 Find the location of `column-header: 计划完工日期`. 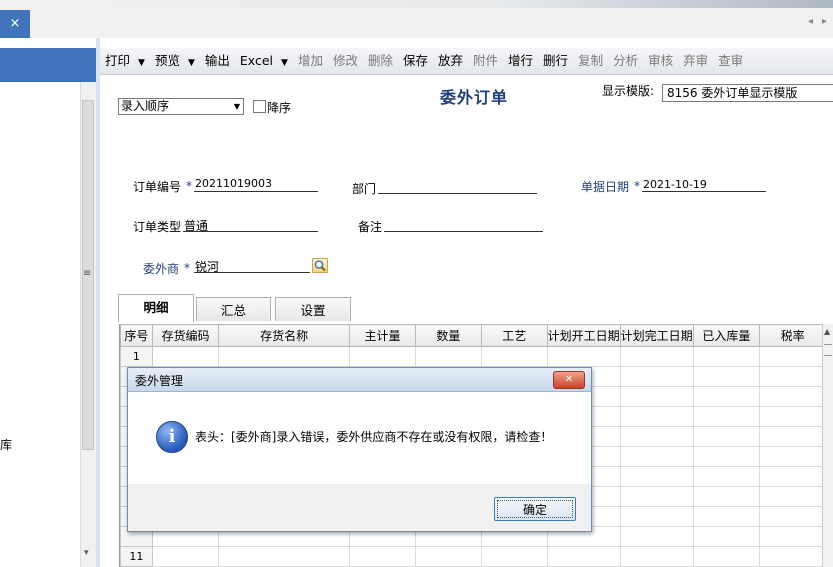

column-header: 计划完工日期 is located at coordinates (656, 335).